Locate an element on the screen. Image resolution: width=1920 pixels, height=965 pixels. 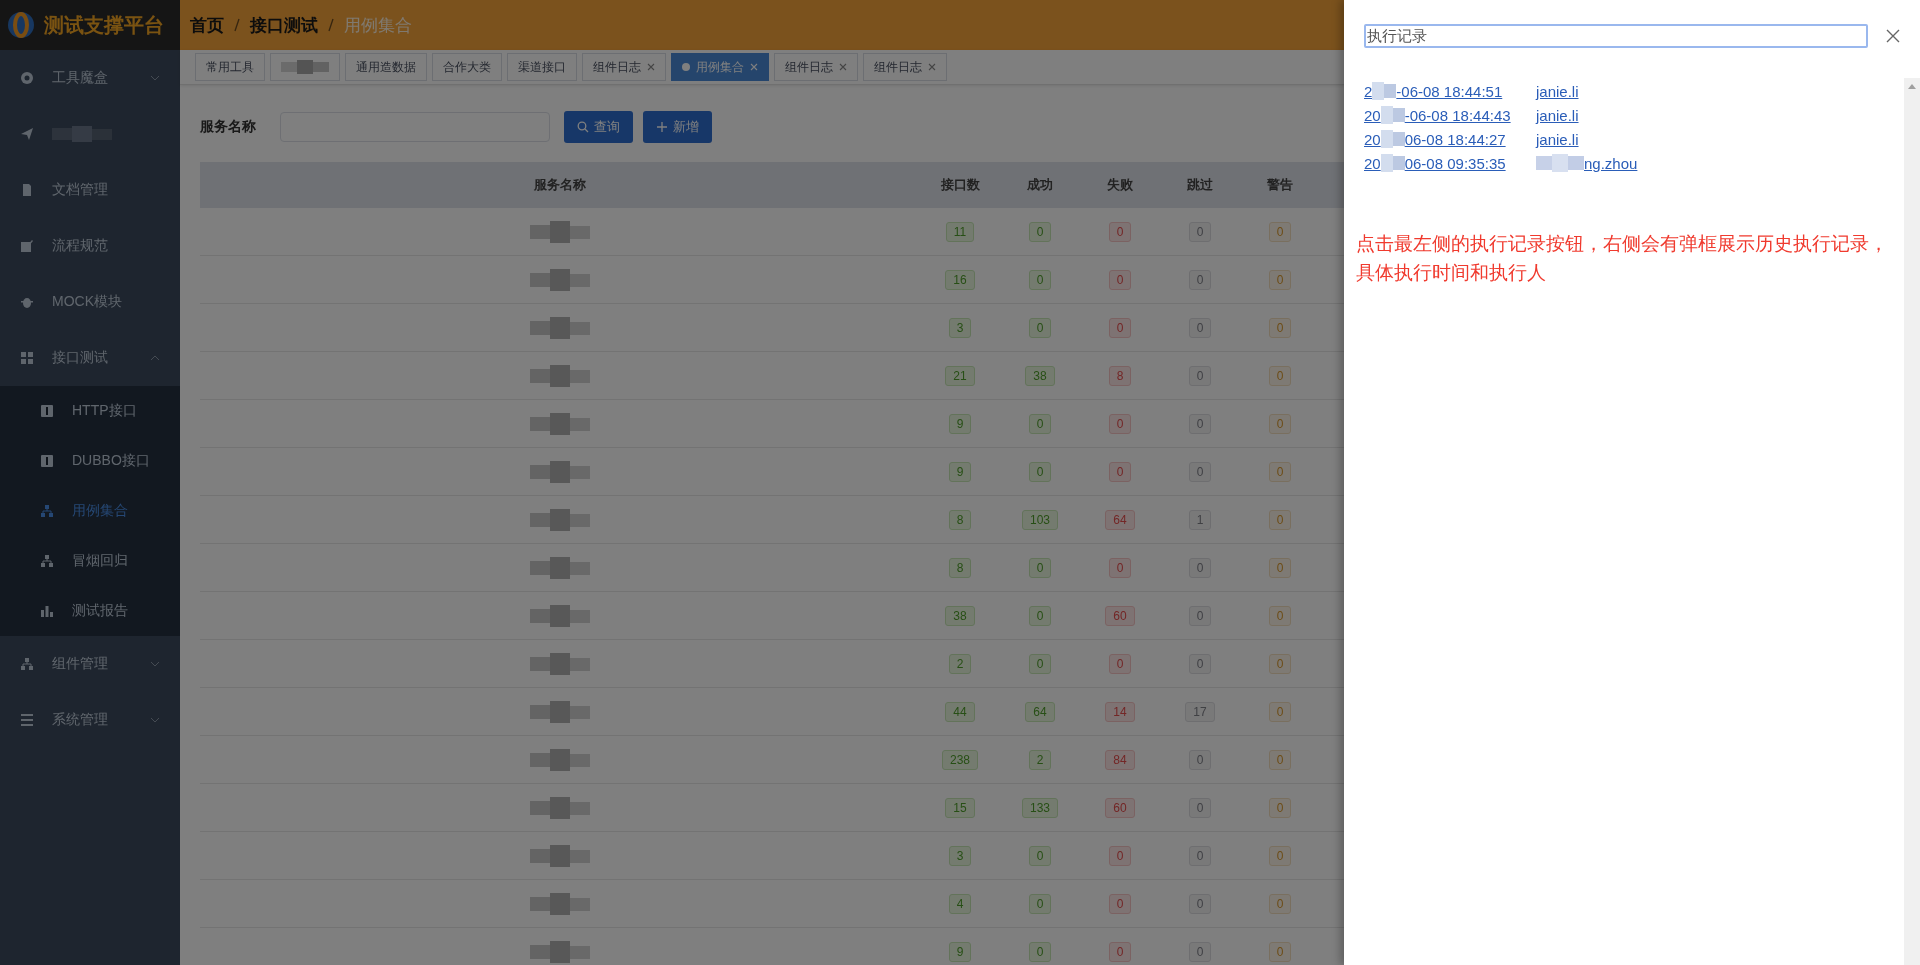
bars-icon is located at coordinates (47, 611).